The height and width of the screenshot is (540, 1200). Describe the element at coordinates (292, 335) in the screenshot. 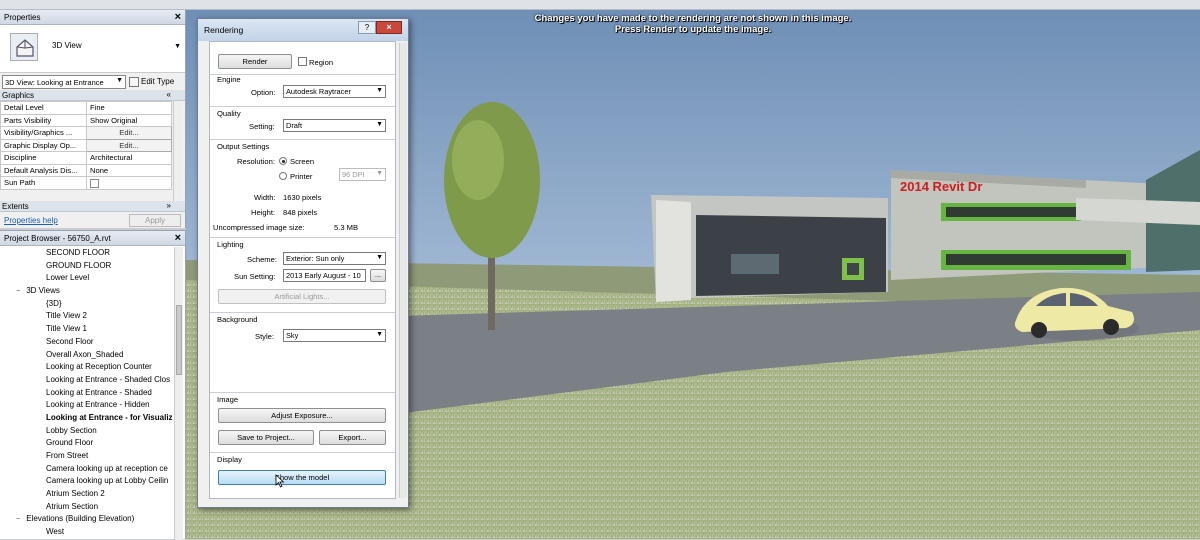

I see `background-style-value: Sky` at that location.